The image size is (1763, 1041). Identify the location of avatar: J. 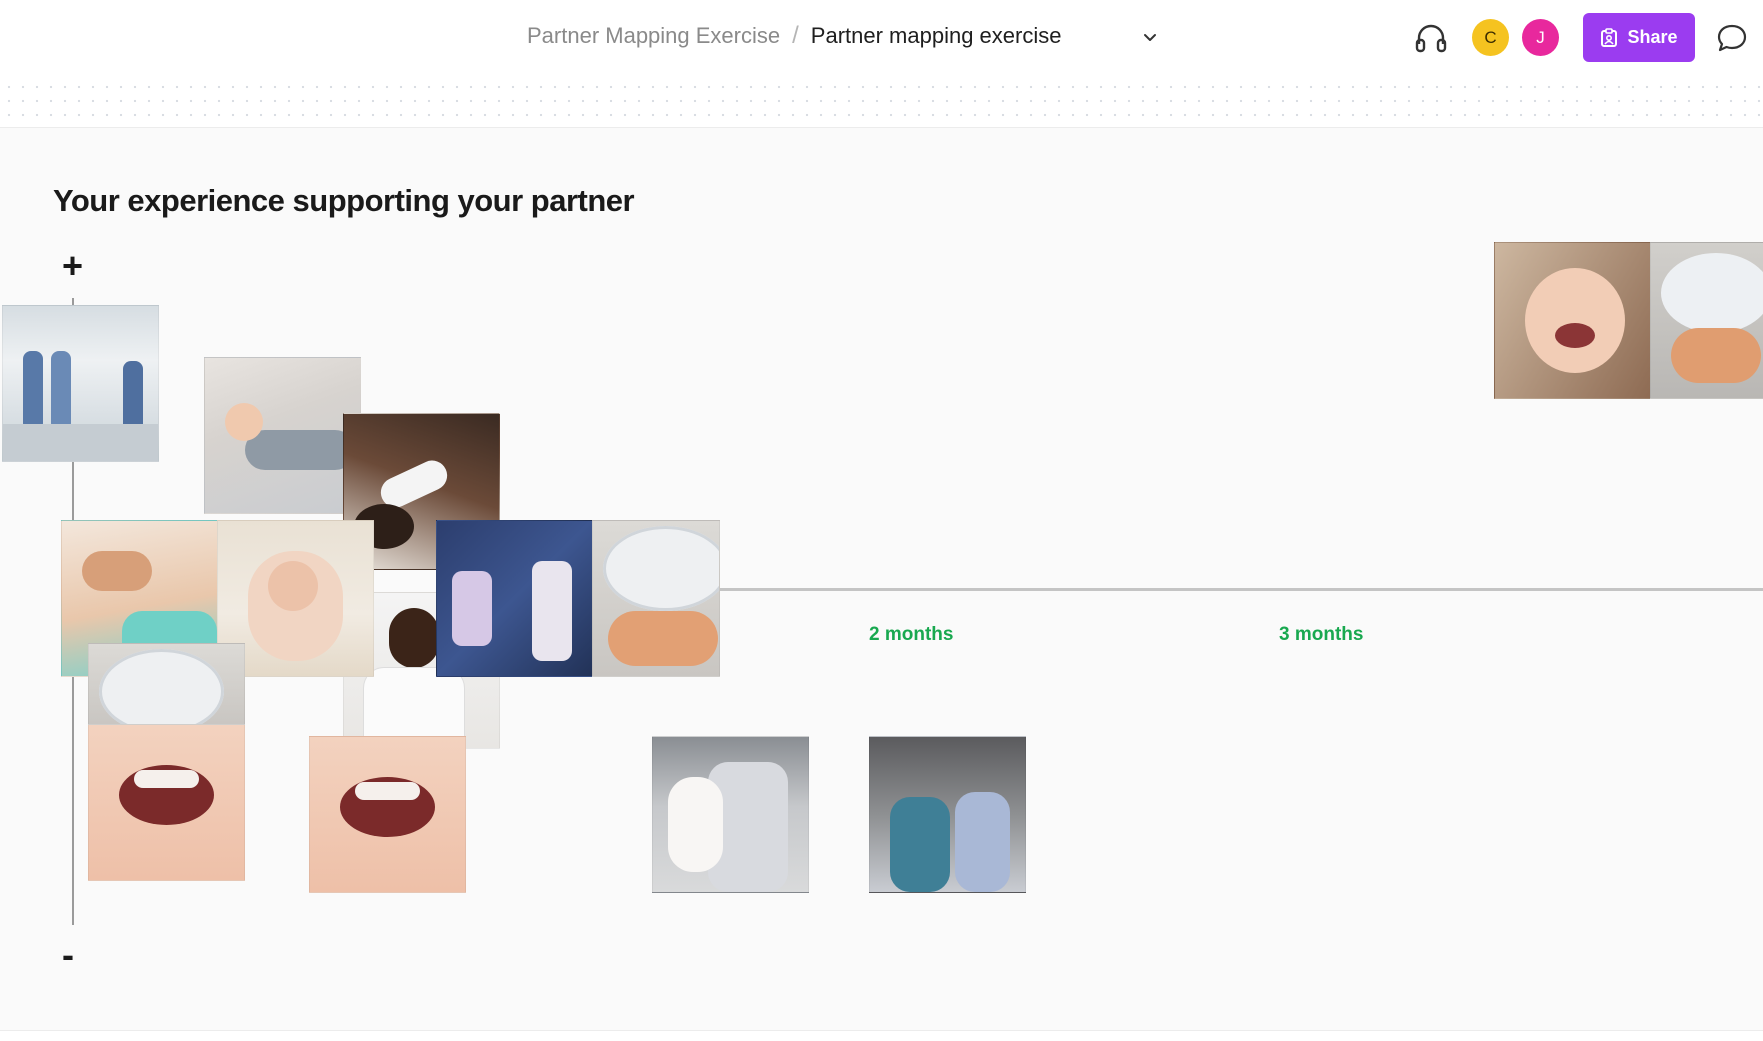
(1540, 37).